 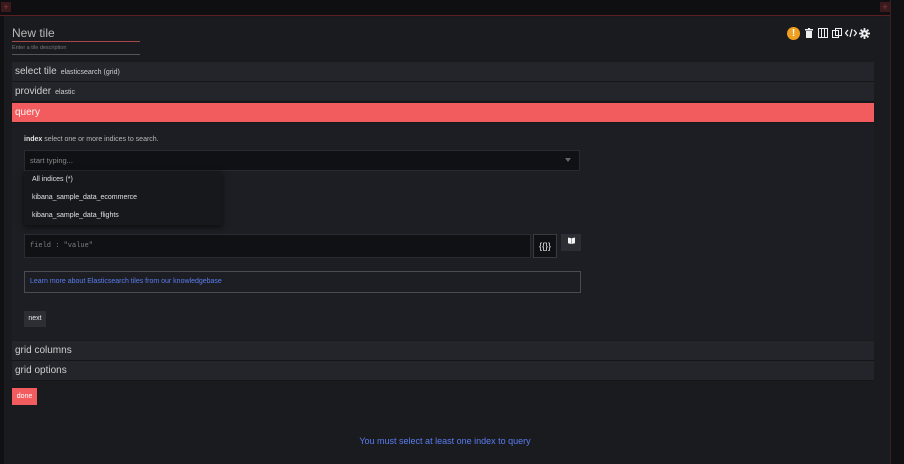 I want to click on section-provider: provider elastic, so click(x=443, y=92).